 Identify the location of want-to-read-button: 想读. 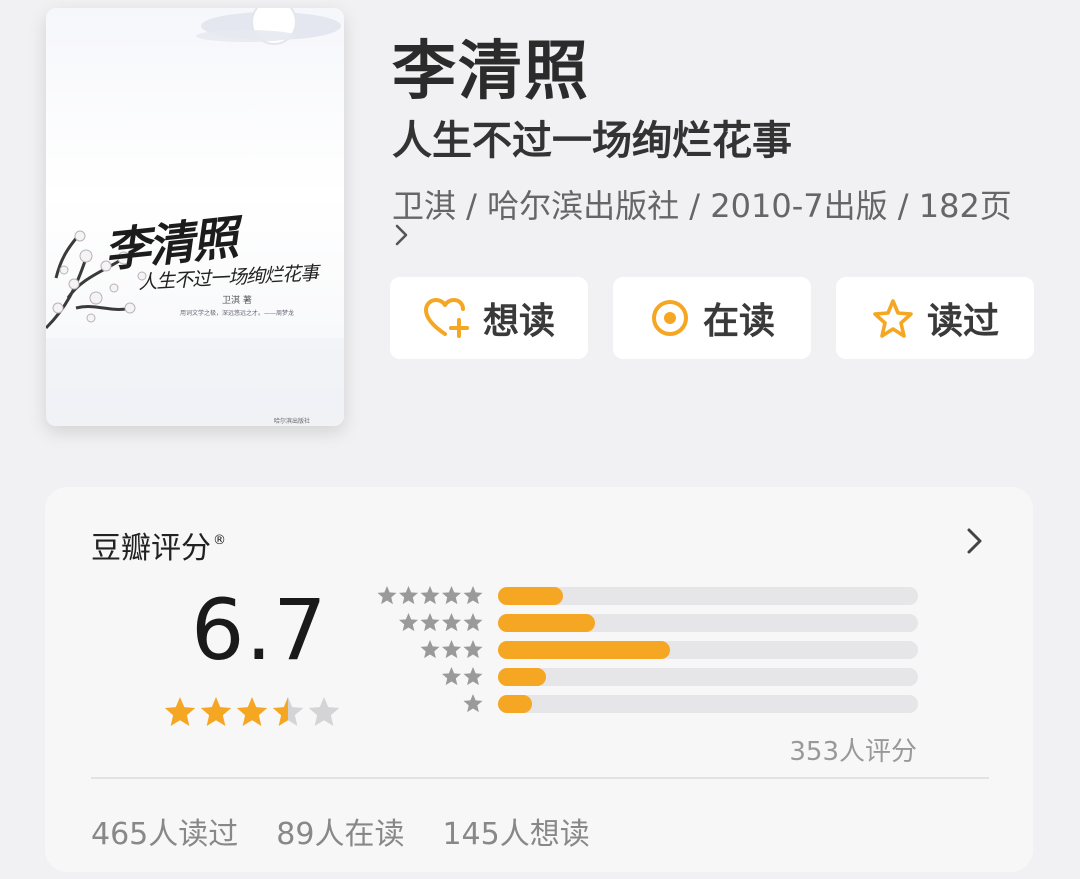
(489, 318).